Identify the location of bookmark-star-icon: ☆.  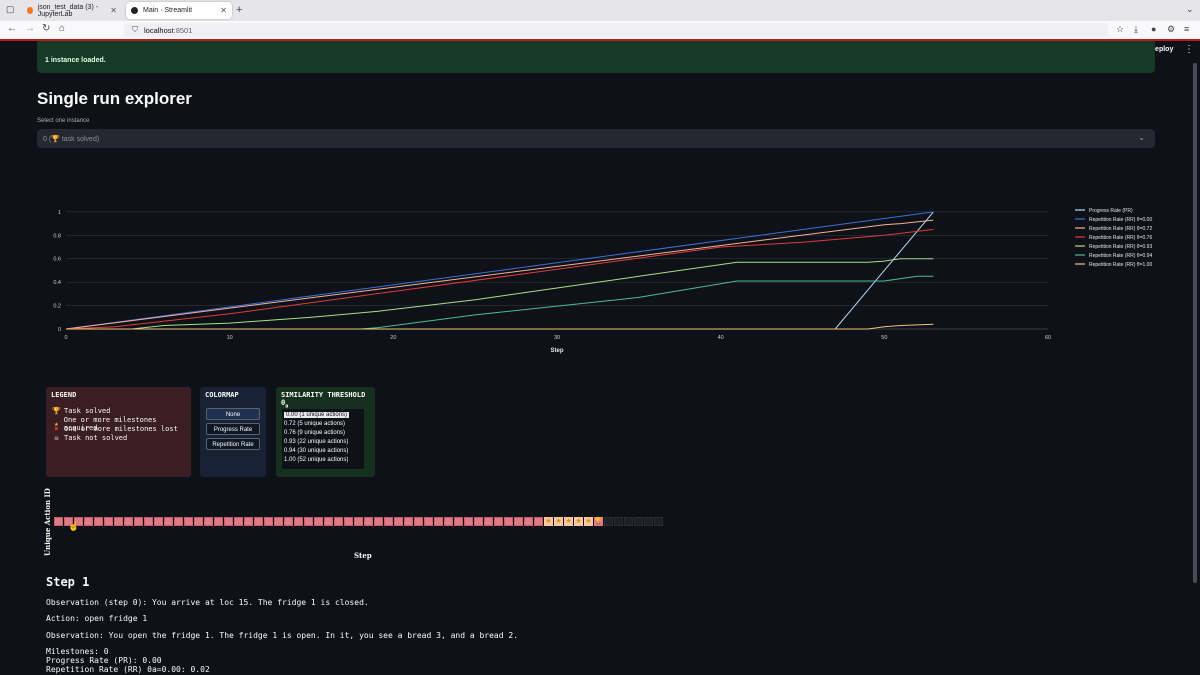
(1120, 29).